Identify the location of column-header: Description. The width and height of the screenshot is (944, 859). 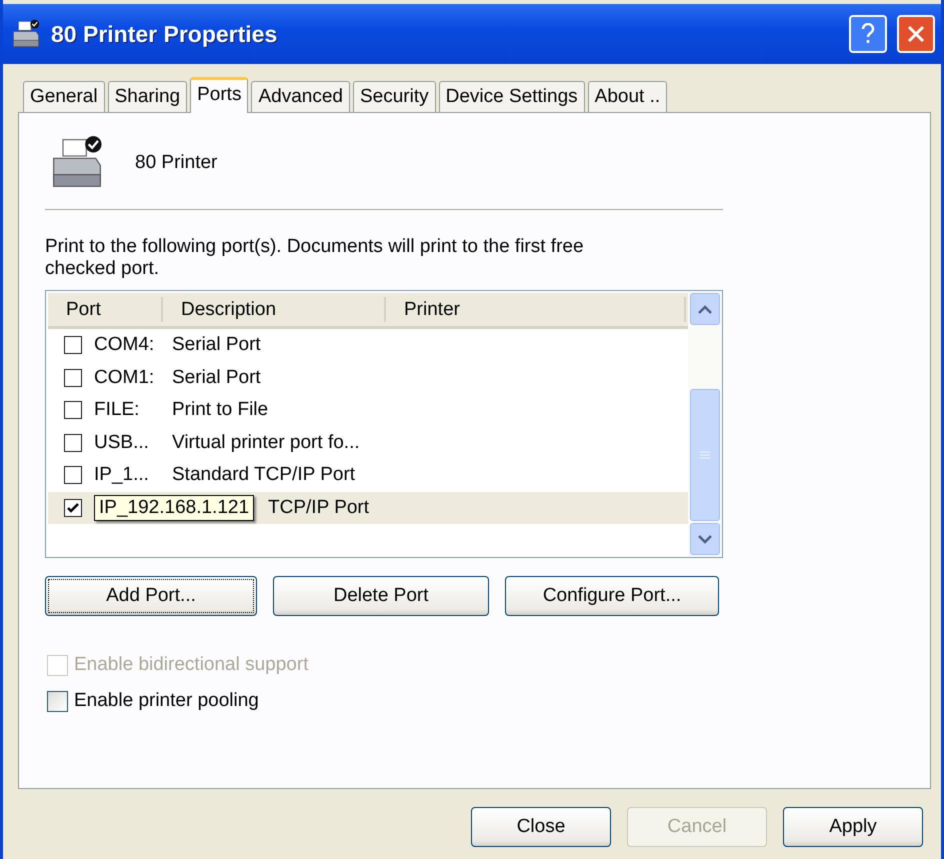
(274, 309).